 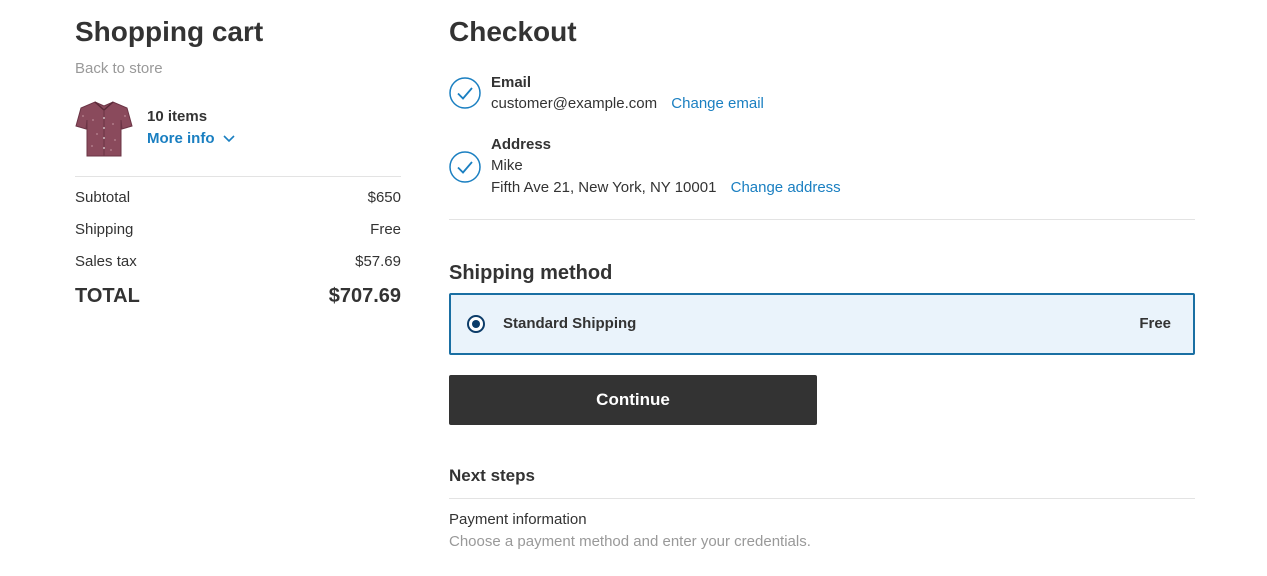 I want to click on payment-info-title: Payment information, so click(x=518, y=519).